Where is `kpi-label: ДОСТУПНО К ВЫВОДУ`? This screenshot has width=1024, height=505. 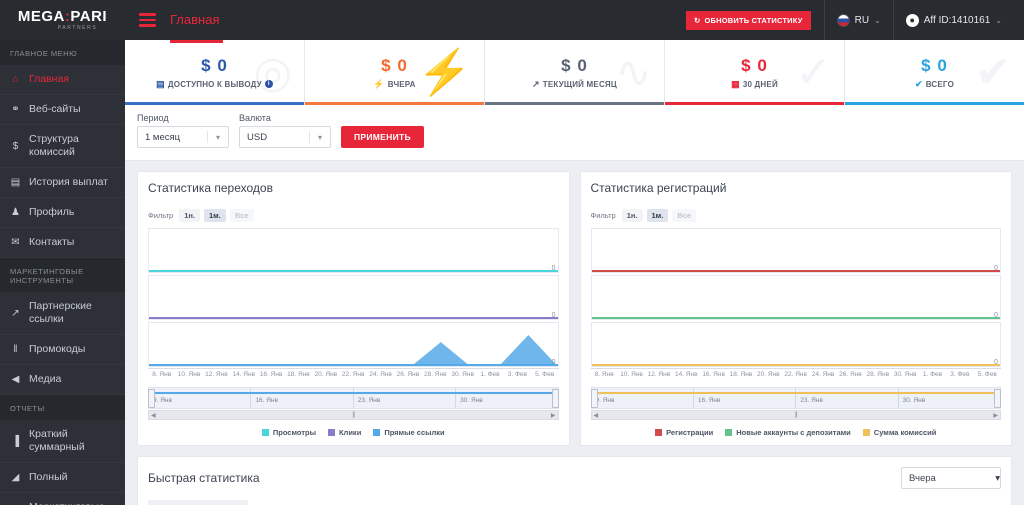 kpi-label: ДОСТУПНО К ВЫВОДУ is located at coordinates (214, 84).